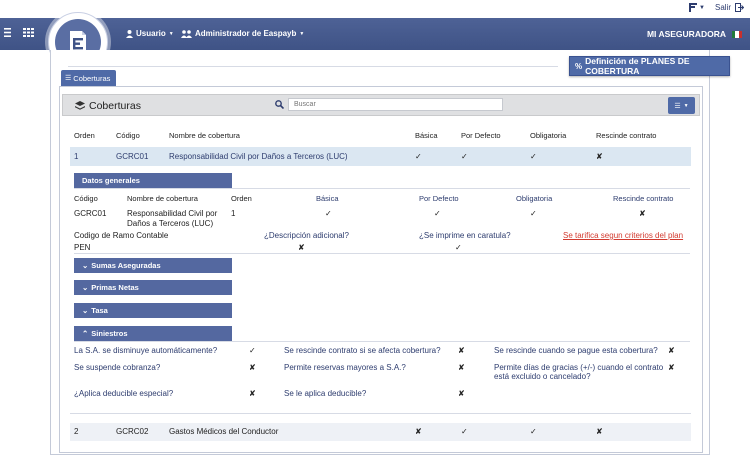 This screenshot has width=750, height=461. Describe the element at coordinates (737, 34) in the screenshot. I see `mexico-flag-icon` at that location.